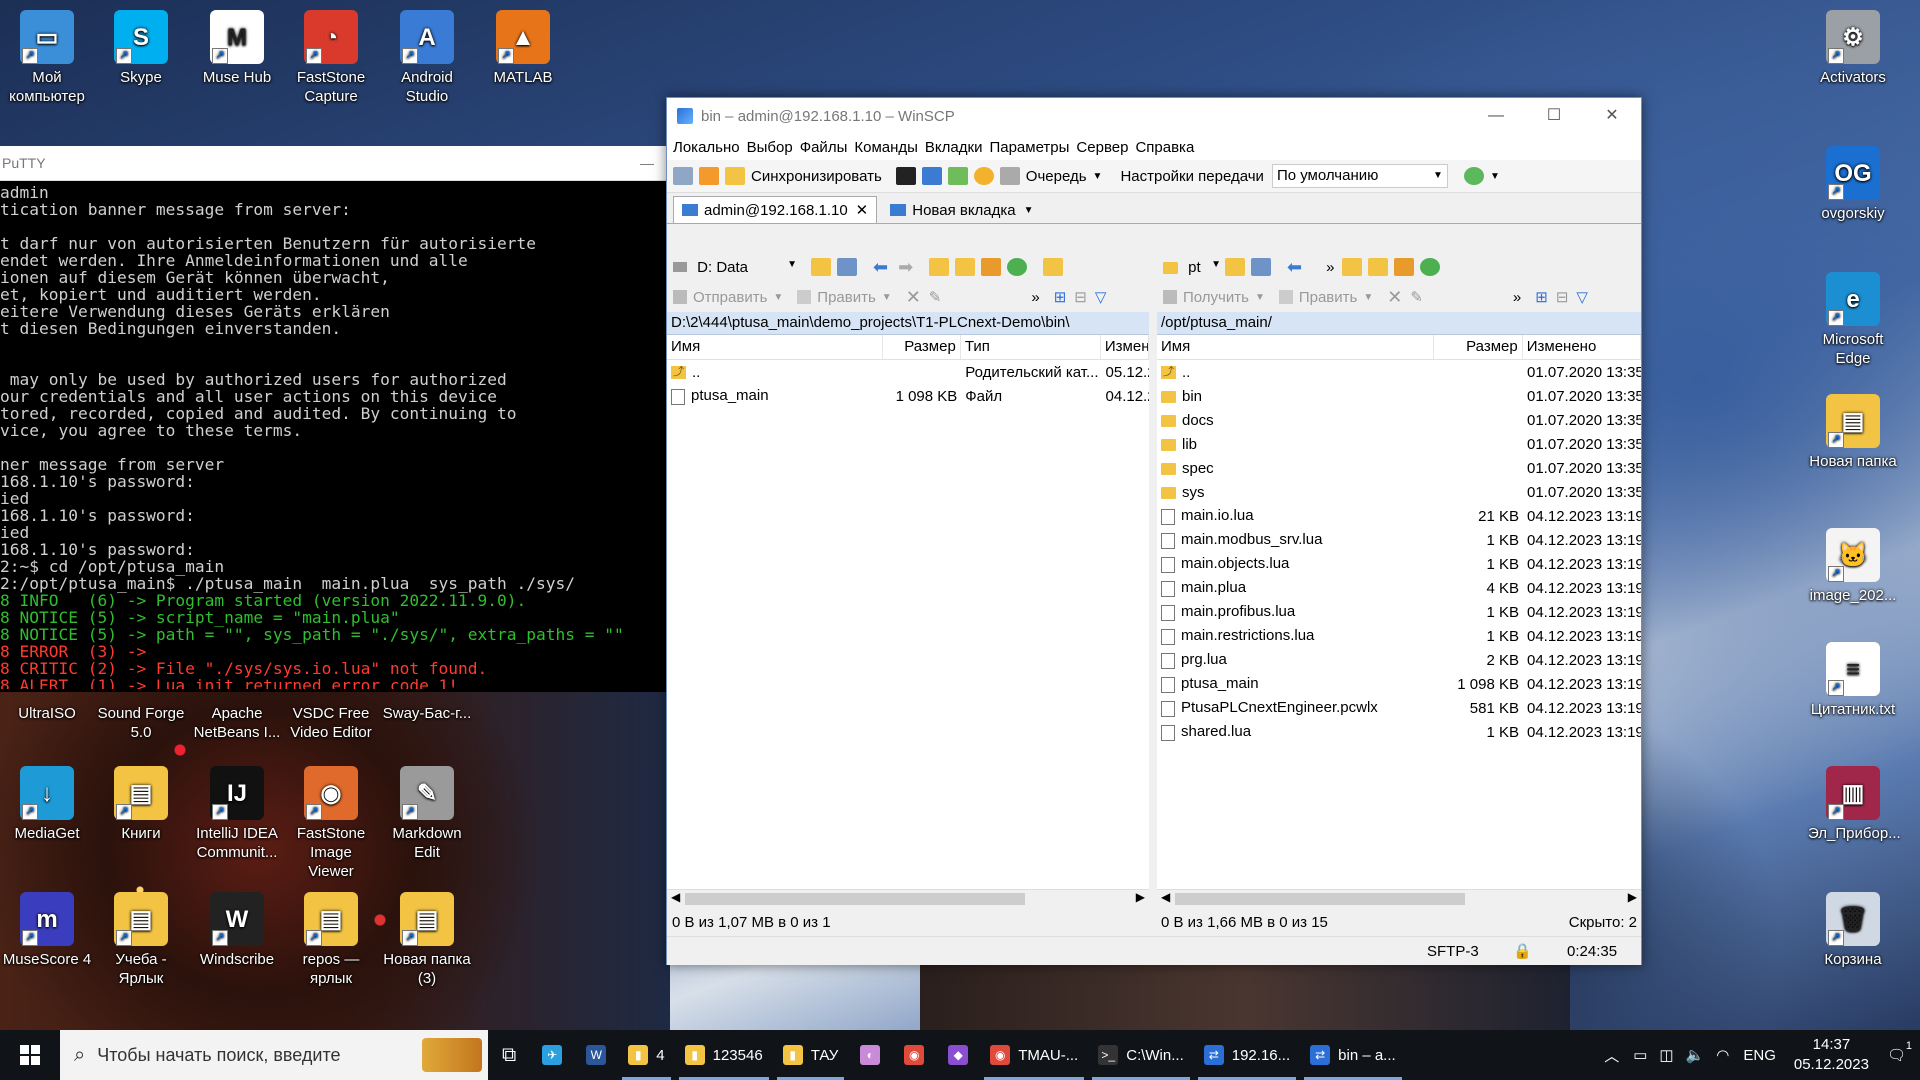  What do you see at coordinates (331, 823) in the screenshot?
I see `desktop-icon: ◉ ↗ FastStone Image Viewer` at bounding box center [331, 823].